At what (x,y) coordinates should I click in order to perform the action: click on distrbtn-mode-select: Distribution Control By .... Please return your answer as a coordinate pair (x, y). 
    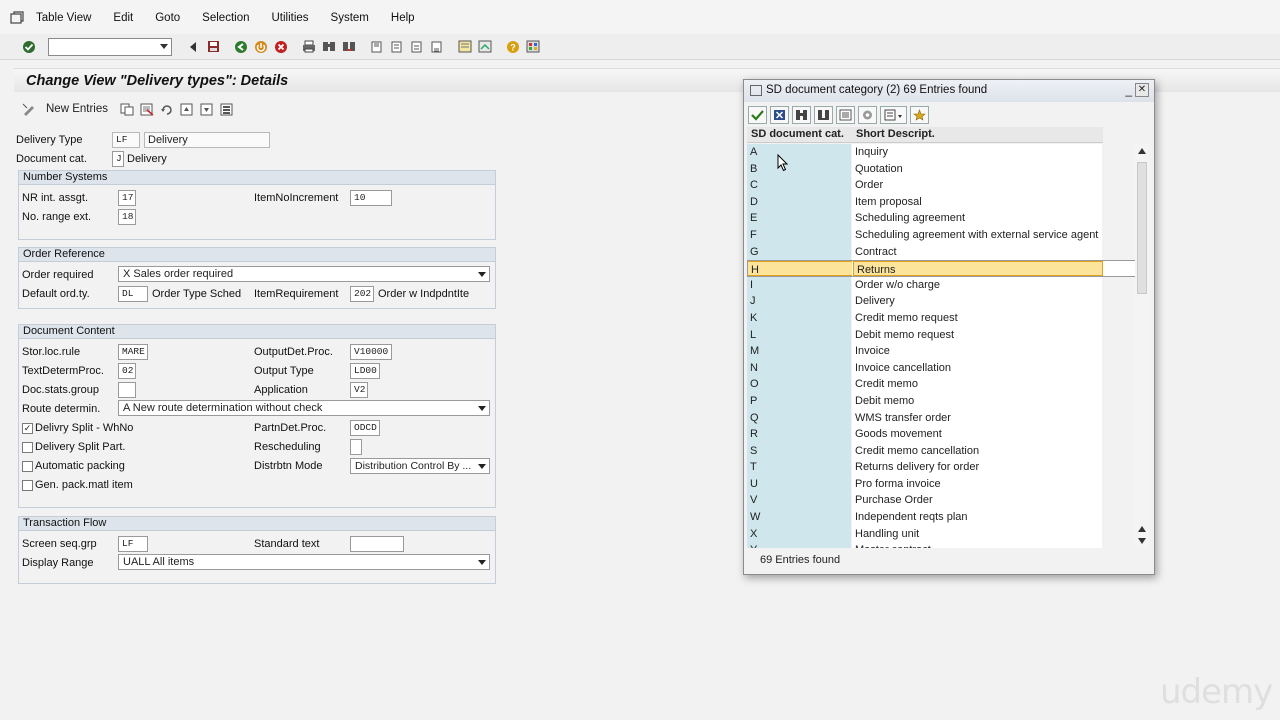
    Looking at the image, I should click on (420, 466).